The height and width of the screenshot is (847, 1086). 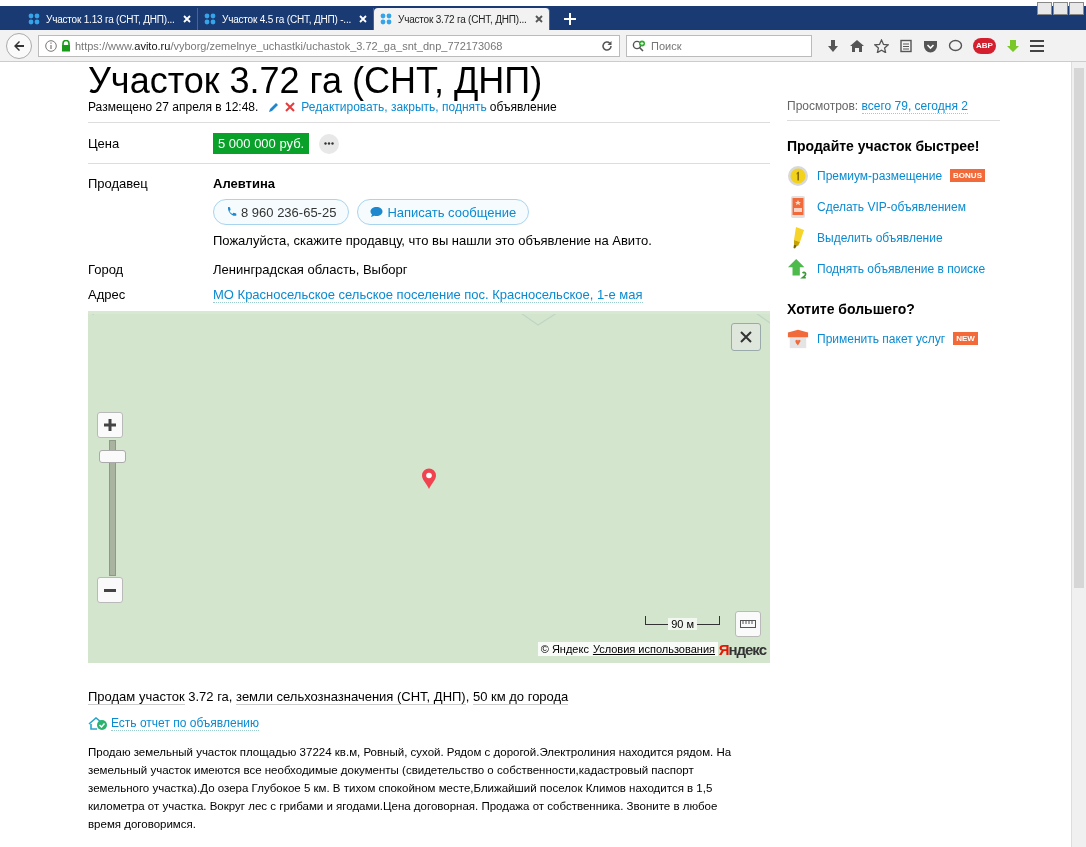 I want to click on gift-box-icon, so click(x=798, y=338).